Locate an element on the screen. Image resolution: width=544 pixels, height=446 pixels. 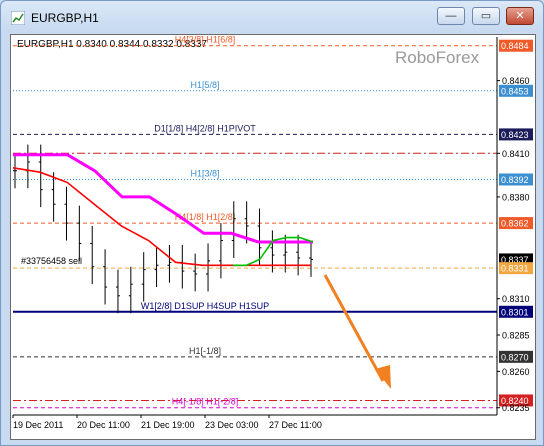
time-tick-label: 23 Dec 03:00 is located at coordinates (232, 425).